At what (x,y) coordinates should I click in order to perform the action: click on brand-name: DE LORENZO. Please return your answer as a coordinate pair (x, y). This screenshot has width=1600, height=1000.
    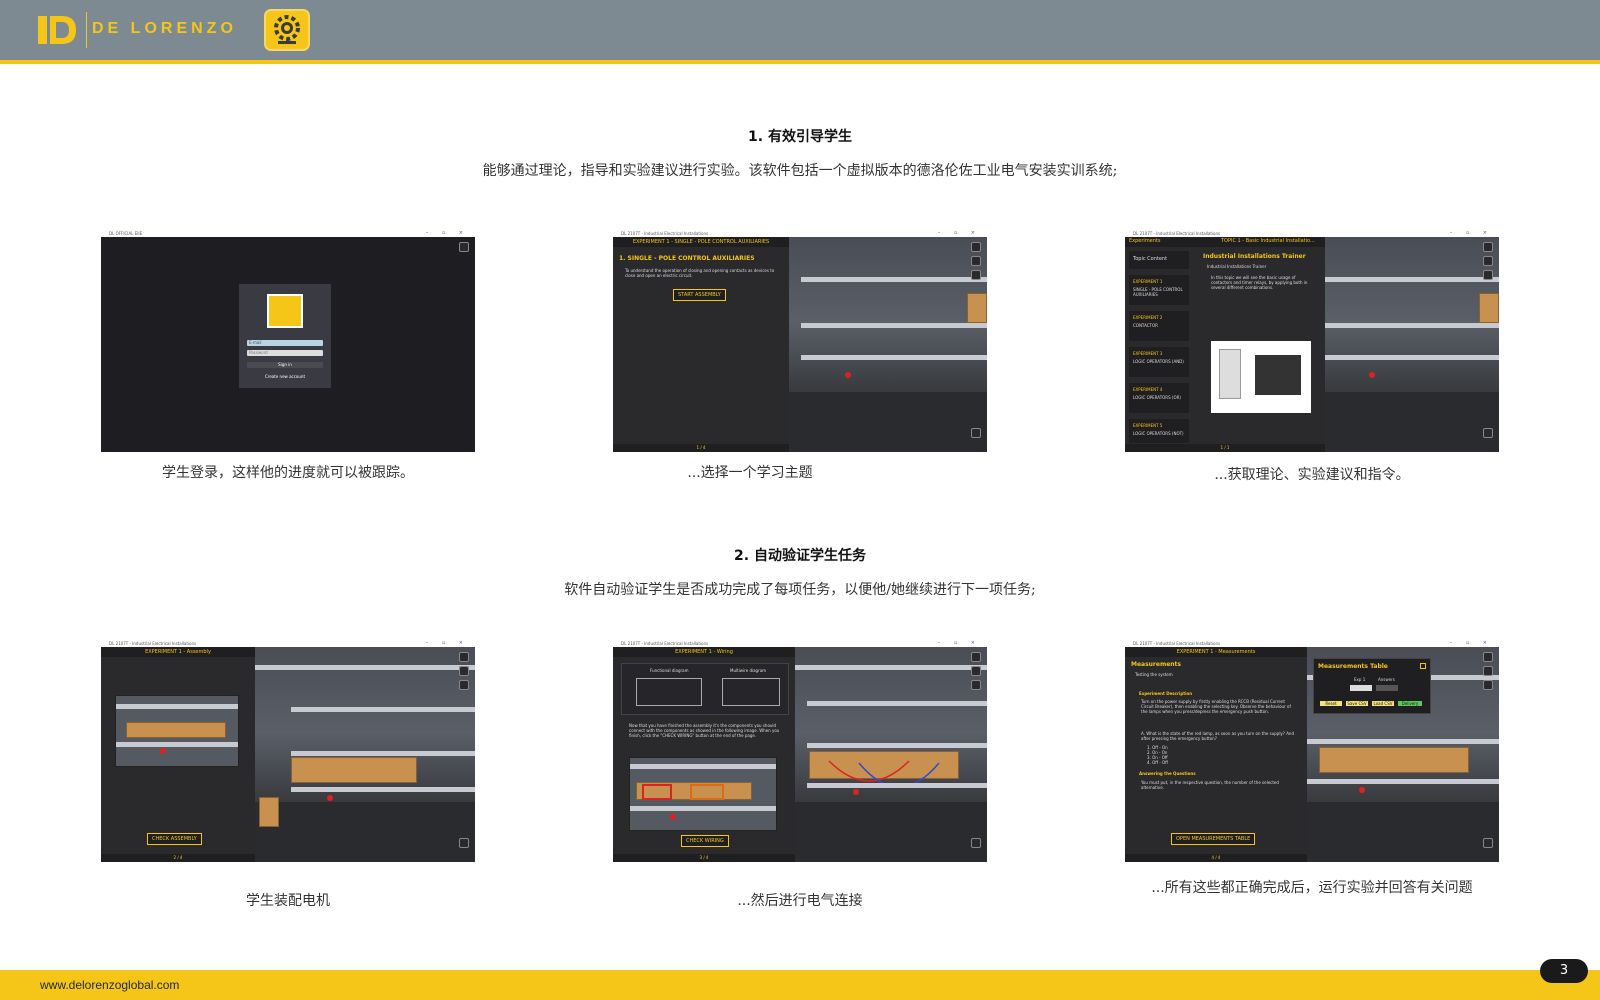
    Looking at the image, I should click on (164, 28).